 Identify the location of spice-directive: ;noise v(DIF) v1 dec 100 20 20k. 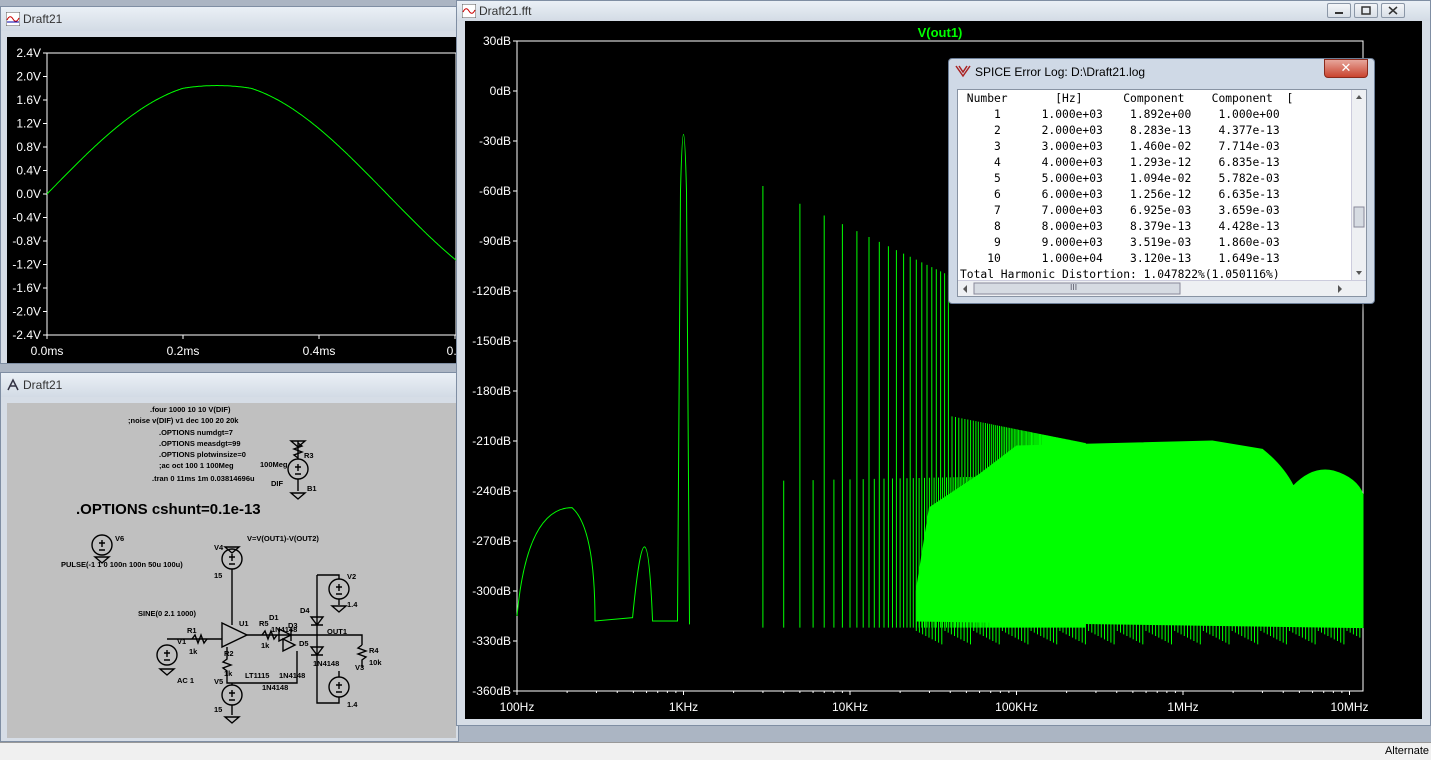
(183, 420).